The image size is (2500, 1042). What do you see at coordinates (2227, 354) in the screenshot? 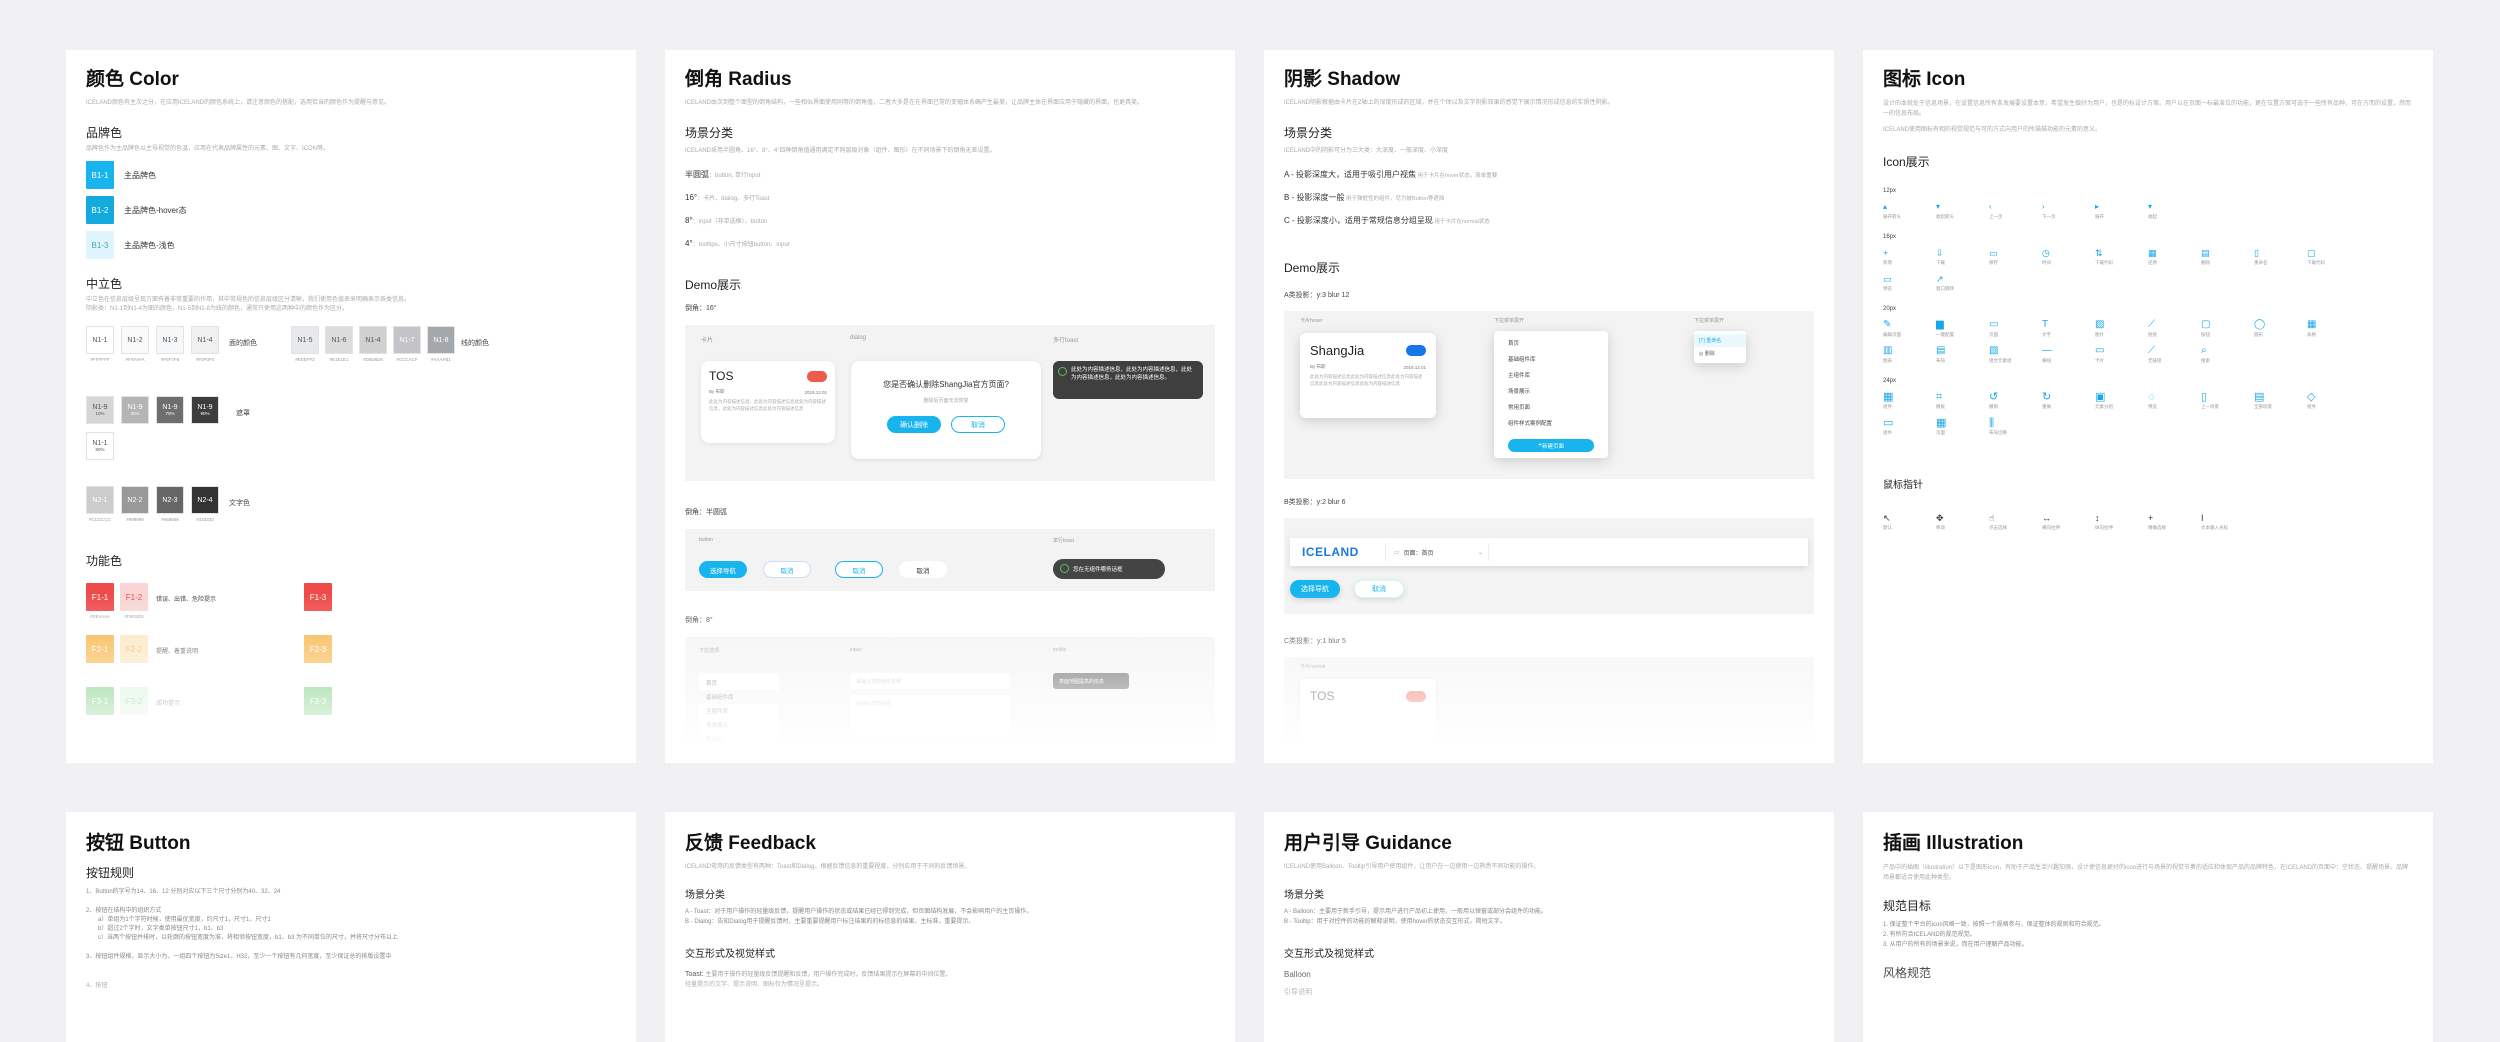
I see `icon-item: ⌕ 搜索` at bounding box center [2227, 354].